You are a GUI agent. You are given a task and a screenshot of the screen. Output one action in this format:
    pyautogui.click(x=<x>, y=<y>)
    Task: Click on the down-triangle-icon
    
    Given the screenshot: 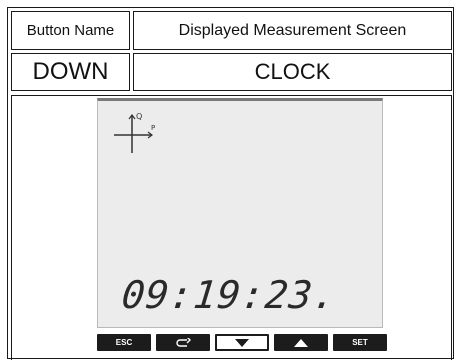 What is the action you would take?
    pyautogui.click(x=242, y=342)
    